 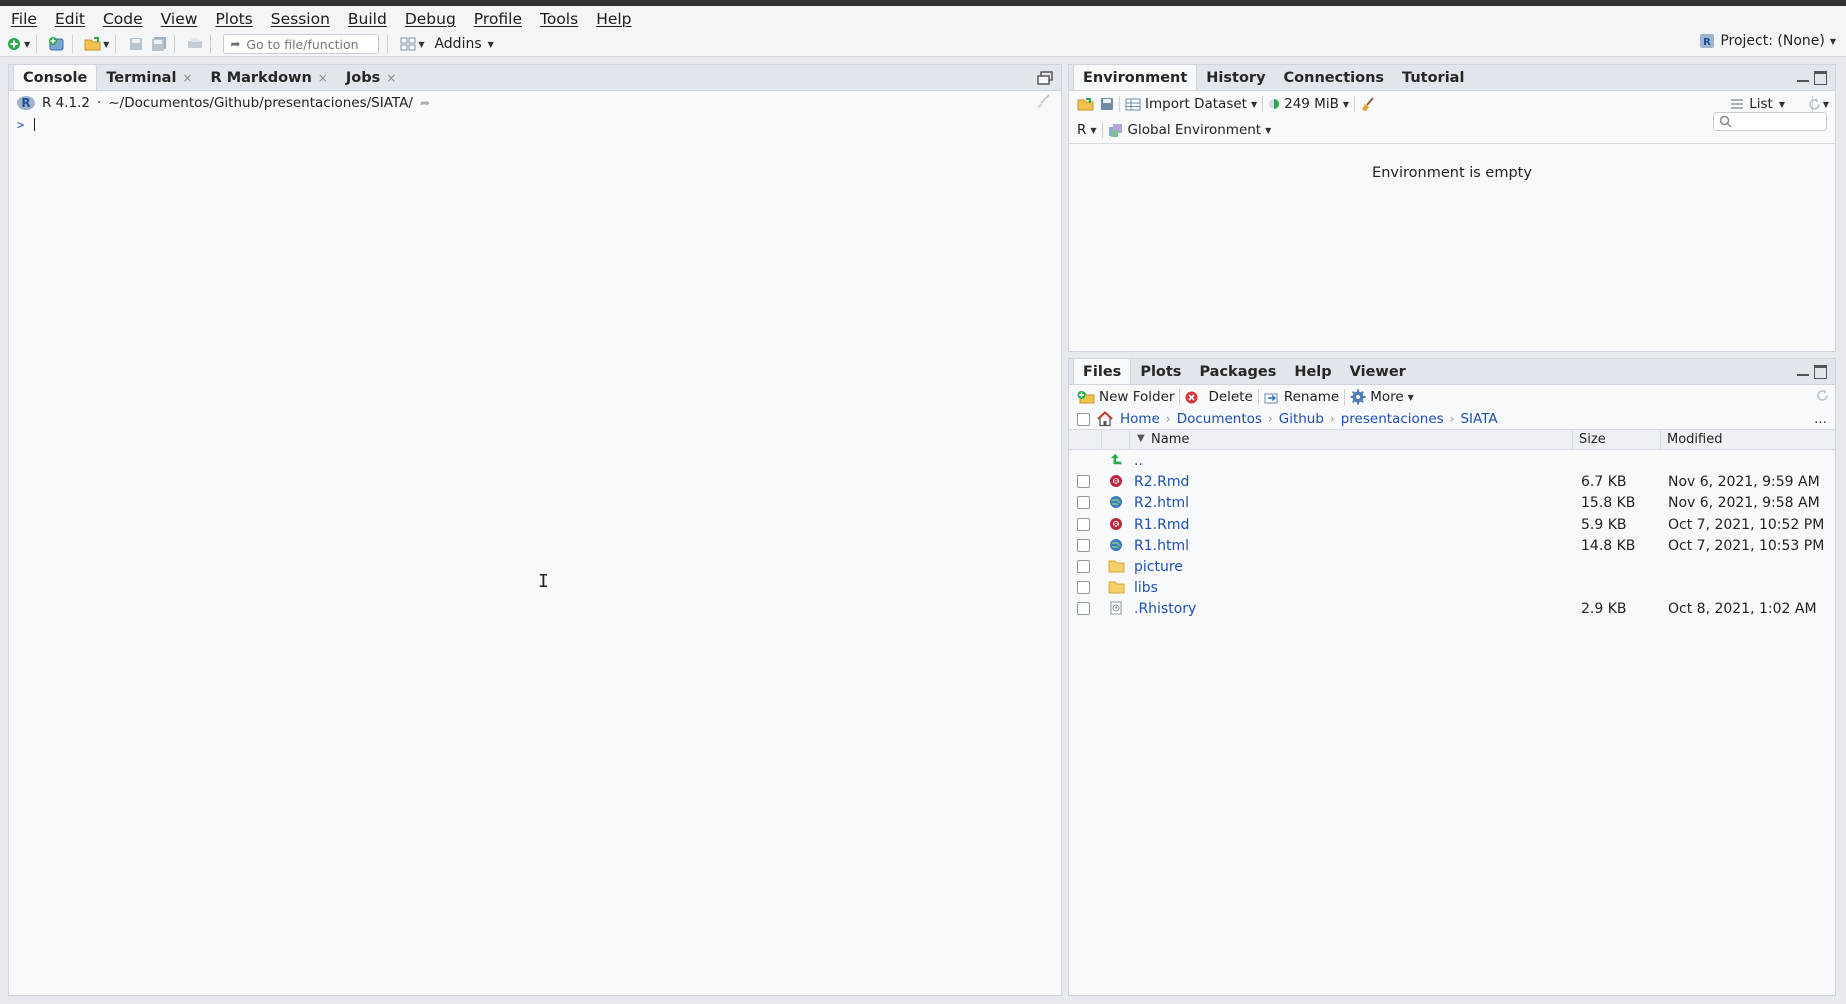 What do you see at coordinates (1219, 419) in the screenshot?
I see `breadcrumb-documentos: Documentos` at bounding box center [1219, 419].